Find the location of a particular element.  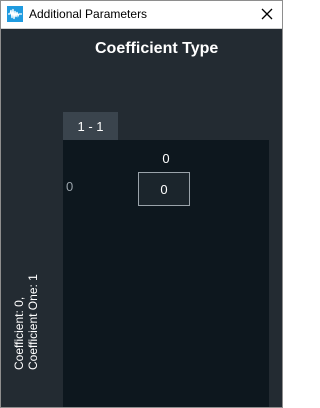

title-bar: Additional Parameters is located at coordinates (141, 15).